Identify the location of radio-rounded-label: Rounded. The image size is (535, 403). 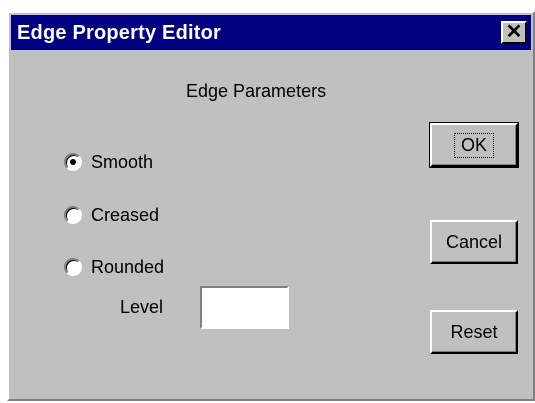
(128, 266).